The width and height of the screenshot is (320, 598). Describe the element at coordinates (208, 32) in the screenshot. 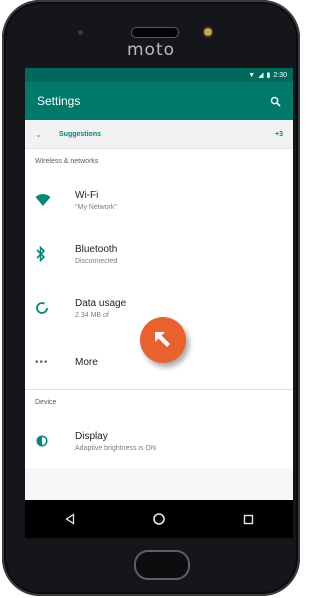

I see `front-camera` at that location.